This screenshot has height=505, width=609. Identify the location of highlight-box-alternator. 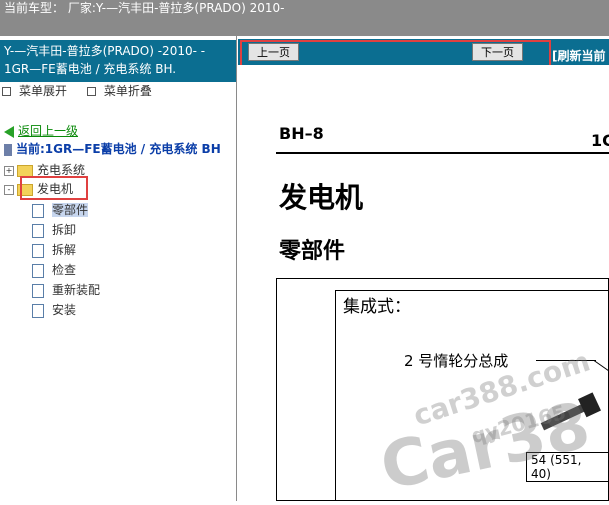
(54, 188).